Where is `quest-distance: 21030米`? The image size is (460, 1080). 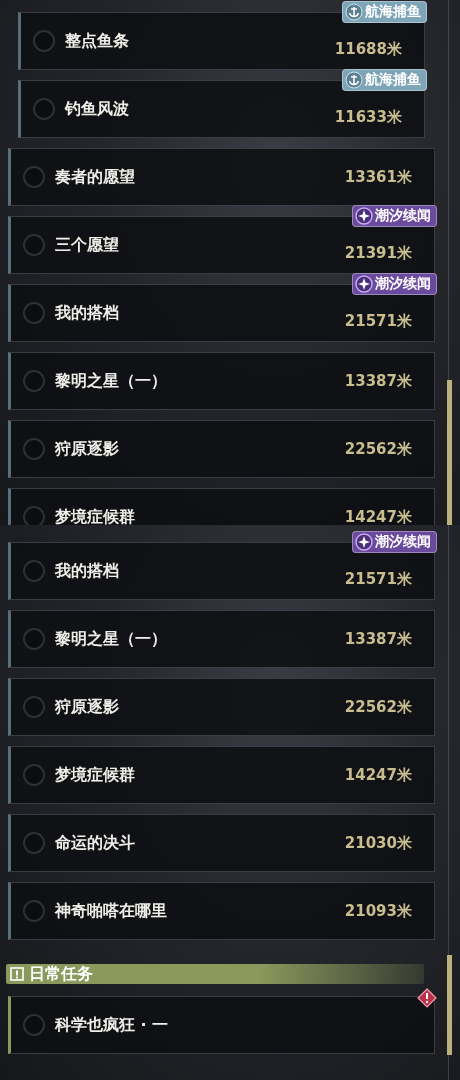 quest-distance: 21030米 is located at coordinates (378, 843).